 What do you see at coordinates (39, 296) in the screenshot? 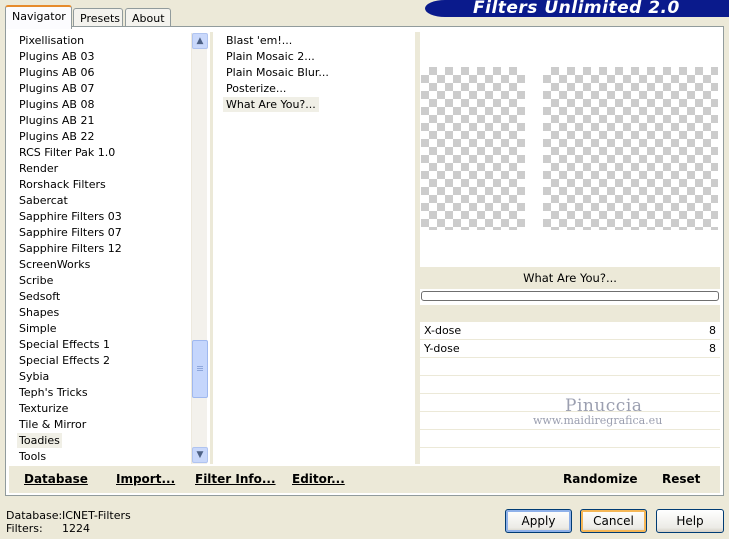
I see `category-item: Sedsoft` at bounding box center [39, 296].